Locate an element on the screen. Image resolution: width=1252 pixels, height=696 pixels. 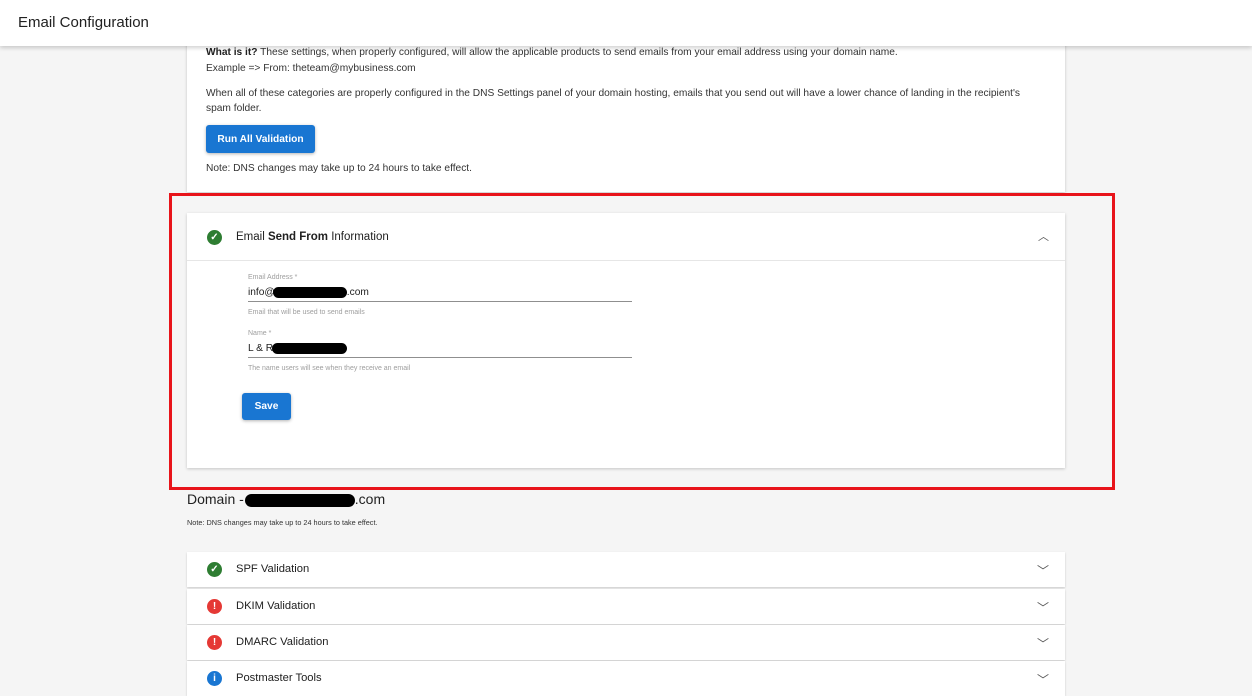
domain-title: Domain - .com is located at coordinates (286, 499).